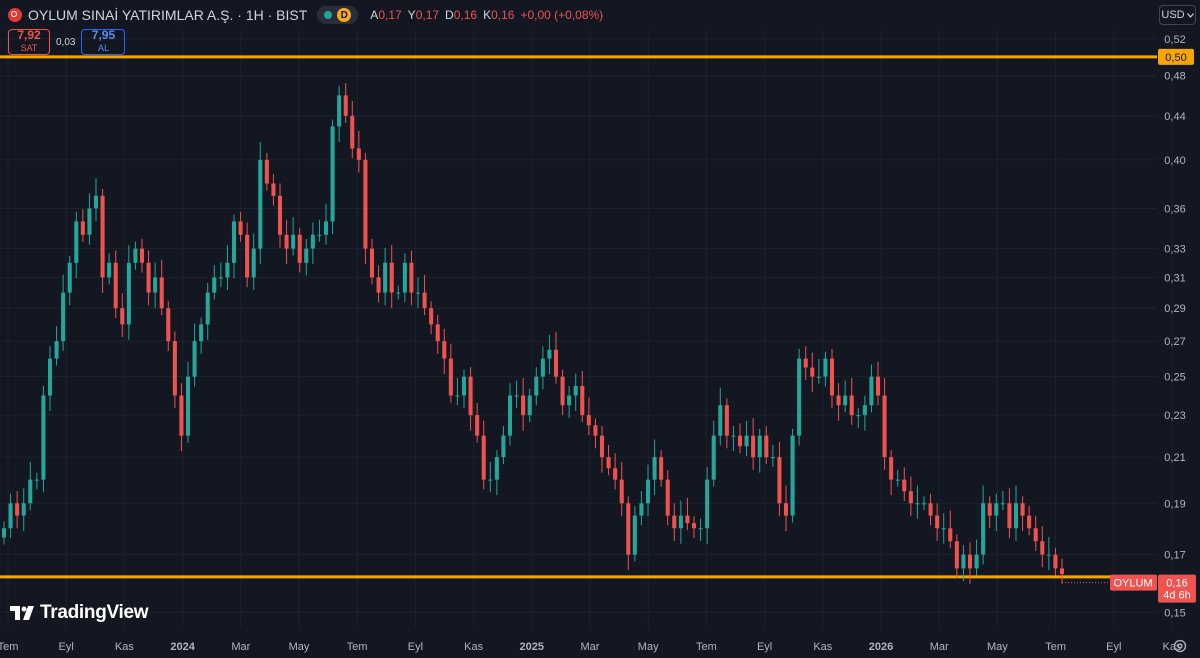  Describe the element at coordinates (29, 35) in the screenshot. I see `sell-price: 7,92` at that location.